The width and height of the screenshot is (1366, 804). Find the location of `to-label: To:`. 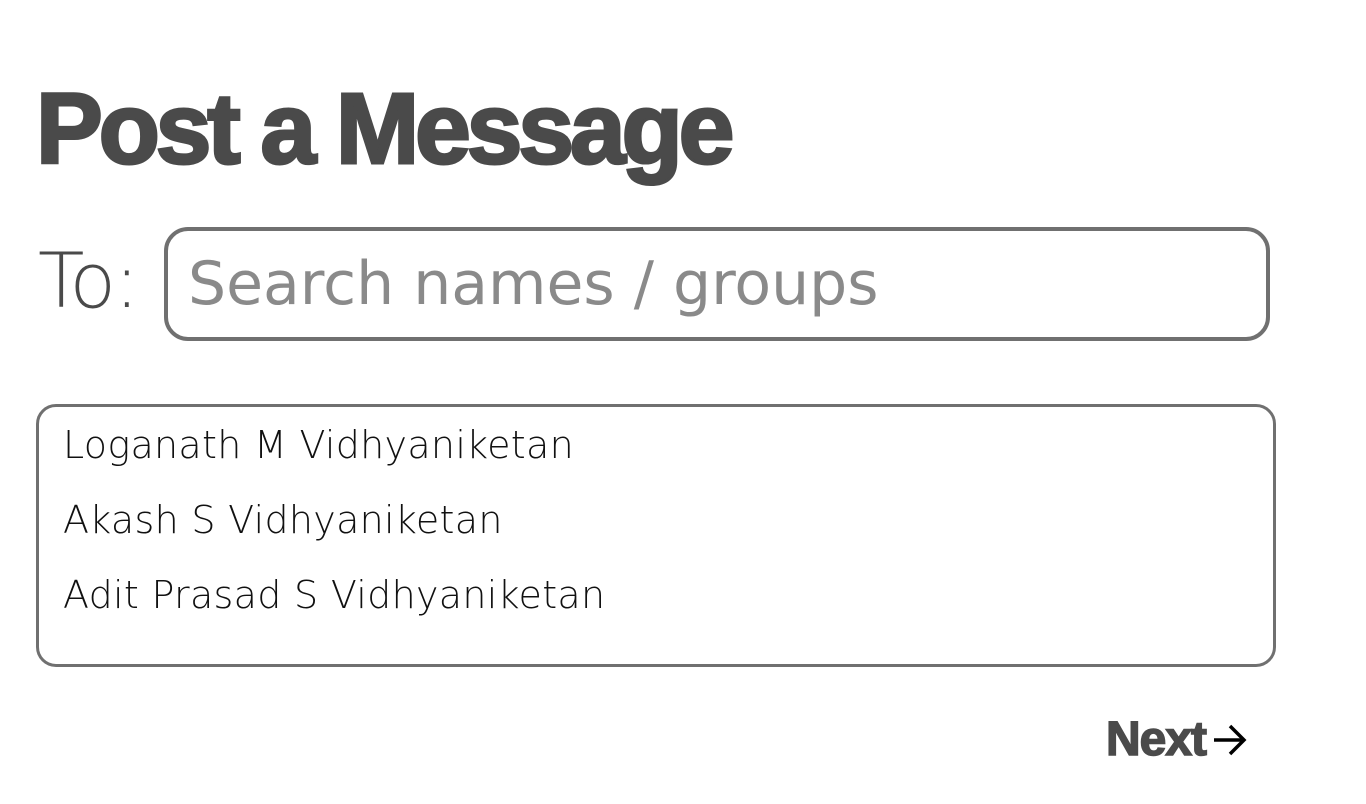

to-label: To: is located at coordinates (89, 280).